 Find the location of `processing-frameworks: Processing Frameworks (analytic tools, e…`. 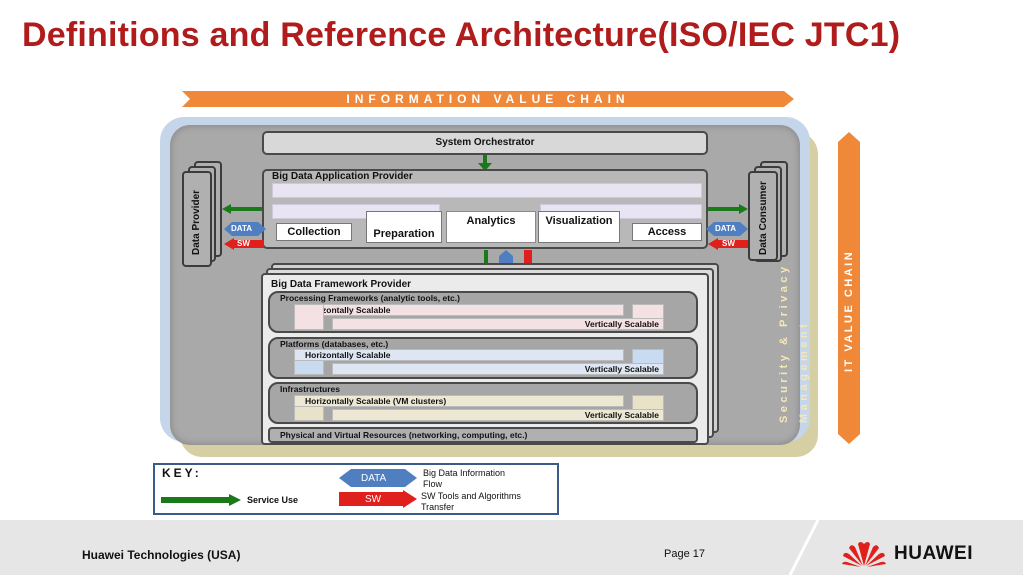

processing-frameworks: Processing Frameworks (analytic tools, e… is located at coordinates (483, 312).